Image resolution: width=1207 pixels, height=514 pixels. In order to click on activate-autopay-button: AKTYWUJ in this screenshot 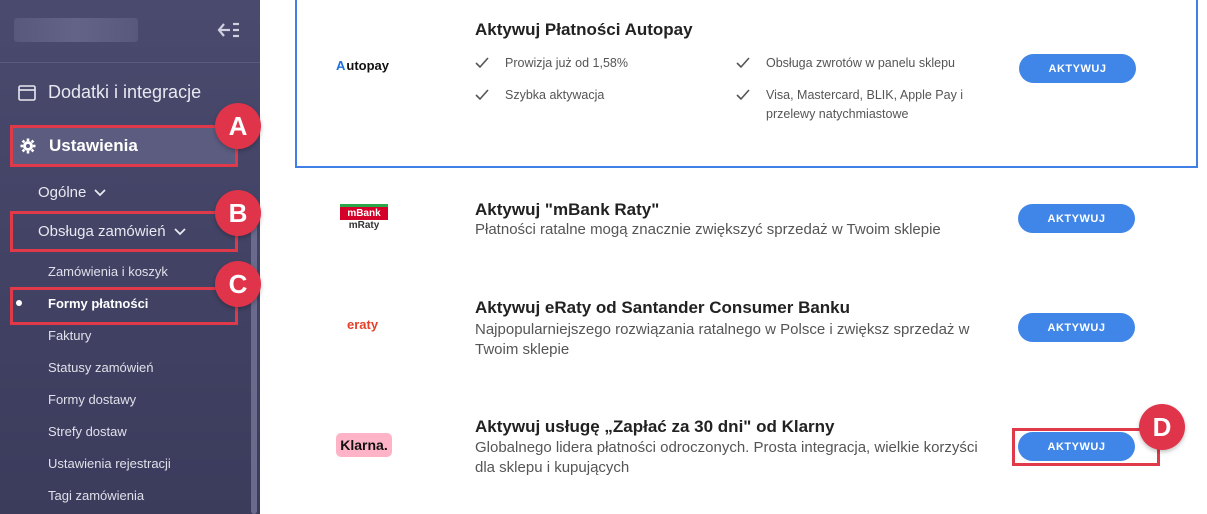, I will do `click(1077, 68)`.